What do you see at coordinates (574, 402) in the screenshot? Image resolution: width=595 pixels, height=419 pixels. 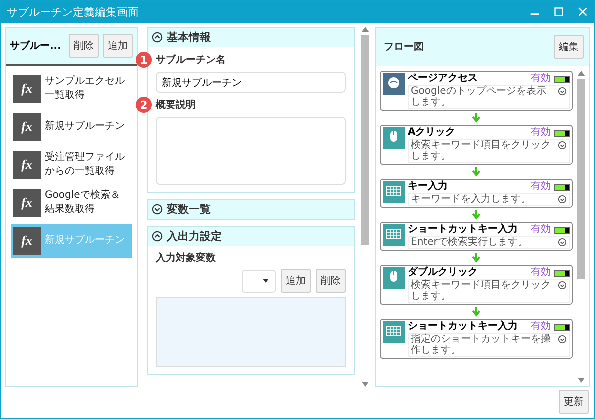 I see `update-button: 更新` at bounding box center [574, 402].